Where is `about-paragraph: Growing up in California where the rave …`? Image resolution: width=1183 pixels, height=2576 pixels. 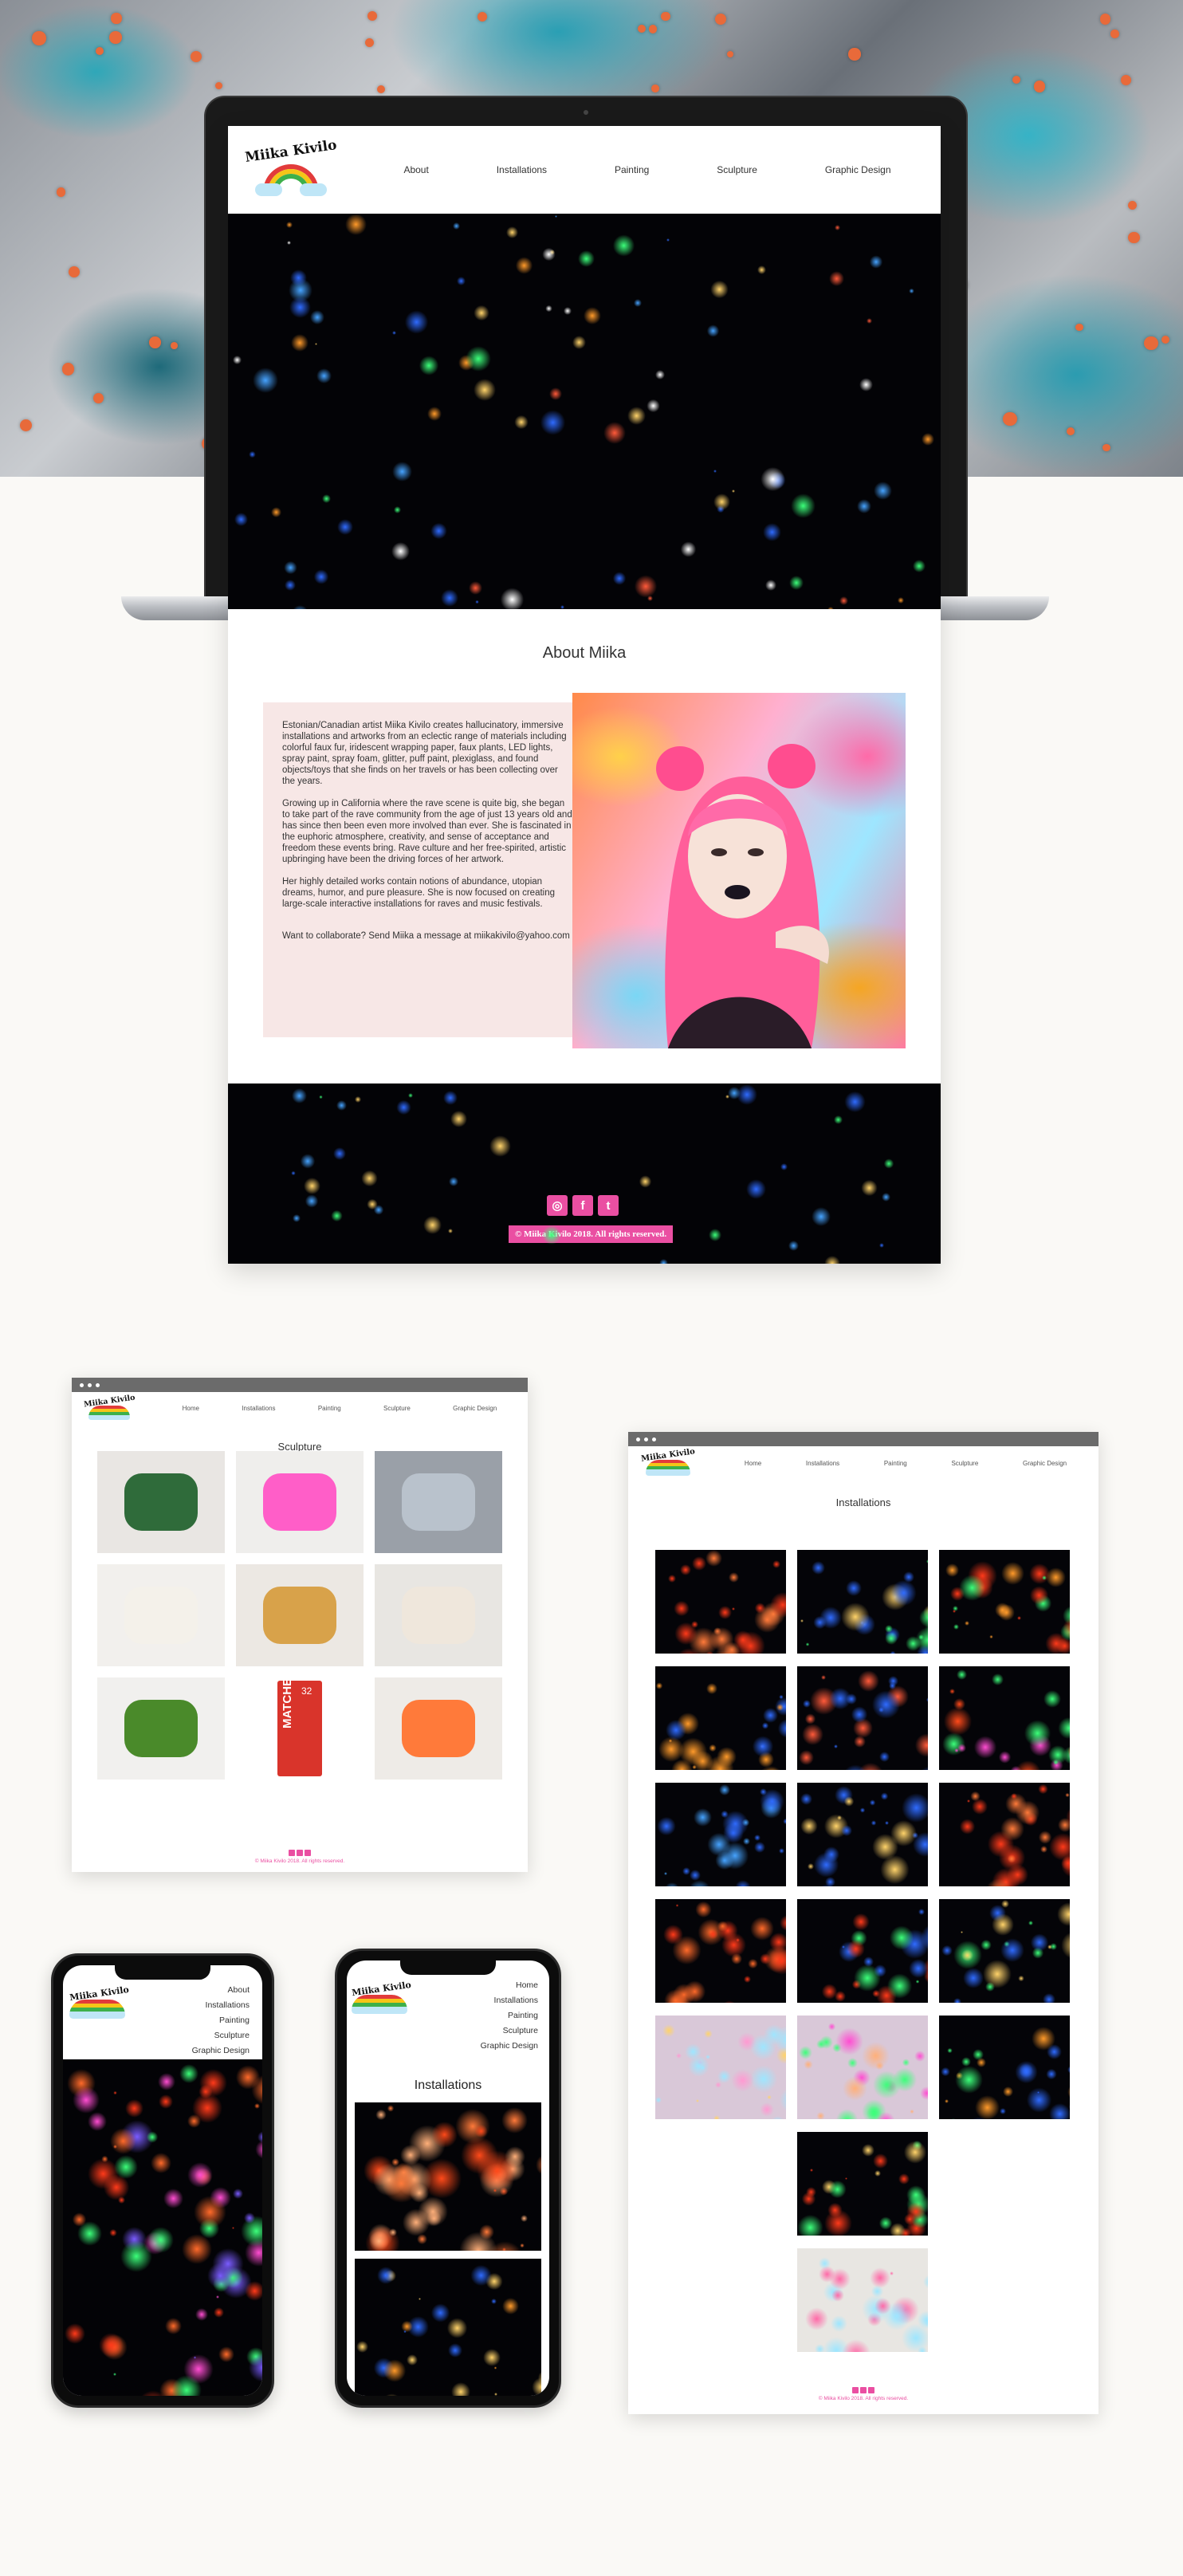 about-paragraph: Growing up in California where the rave … is located at coordinates (427, 832).